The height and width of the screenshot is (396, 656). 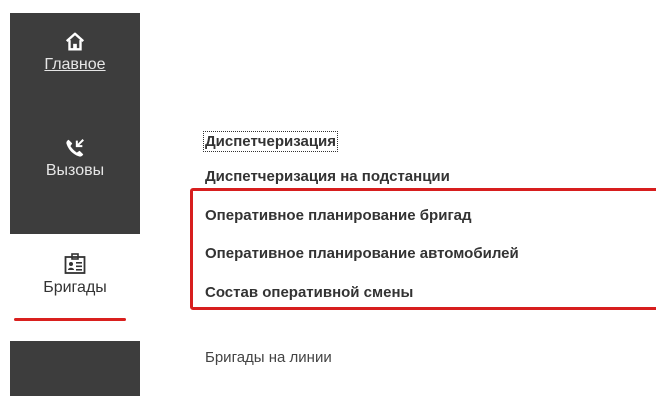 What do you see at coordinates (268, 357) in the screenshot?
I see `link-brigades-on-line: Бригады на линии` at bounding box center [268, 357].